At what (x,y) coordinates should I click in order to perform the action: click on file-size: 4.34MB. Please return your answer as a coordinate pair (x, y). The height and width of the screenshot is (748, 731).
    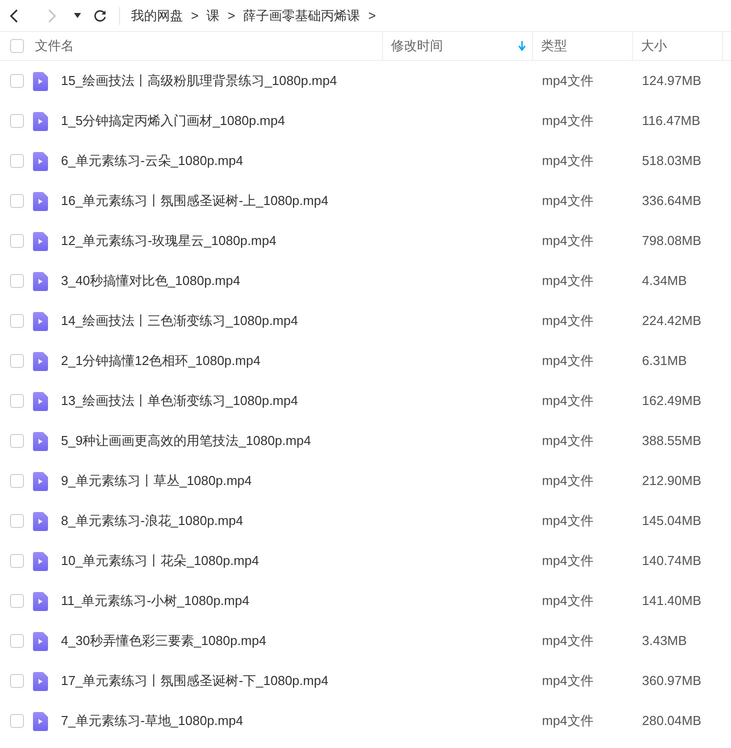
    Looking at the image, I should click on (664, 281).